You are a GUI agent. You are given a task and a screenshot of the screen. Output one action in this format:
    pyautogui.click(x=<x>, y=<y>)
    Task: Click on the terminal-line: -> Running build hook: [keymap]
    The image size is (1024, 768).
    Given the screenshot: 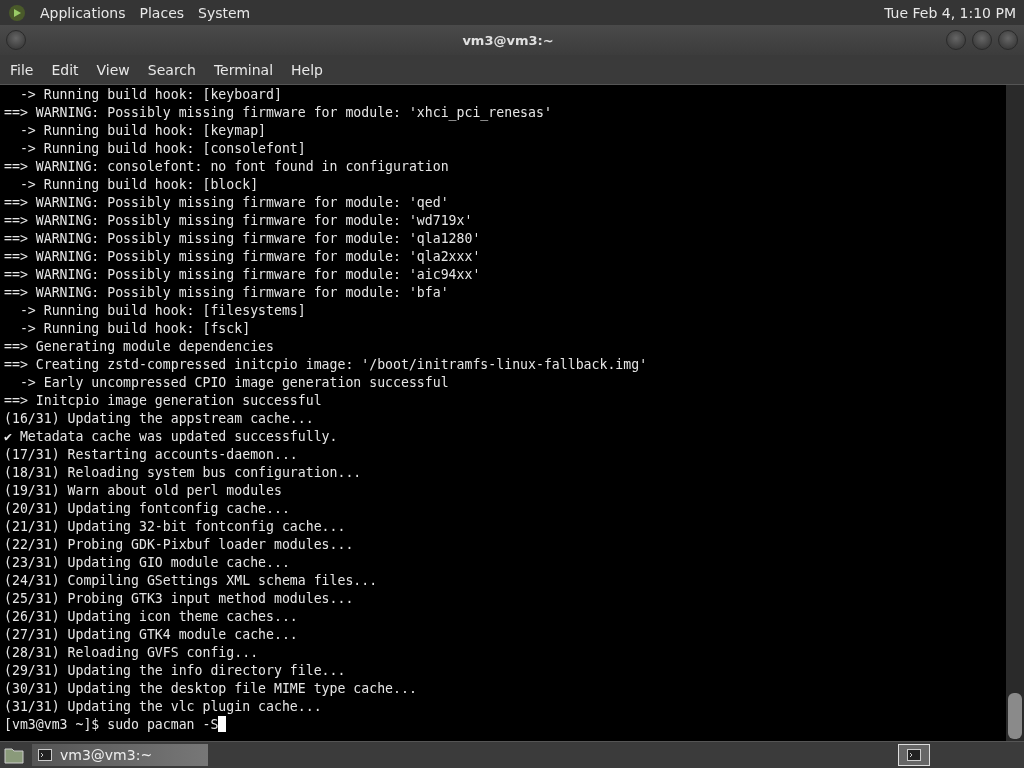 What is the action you would take?
    pyautogui.click(x=142, y=130)
    